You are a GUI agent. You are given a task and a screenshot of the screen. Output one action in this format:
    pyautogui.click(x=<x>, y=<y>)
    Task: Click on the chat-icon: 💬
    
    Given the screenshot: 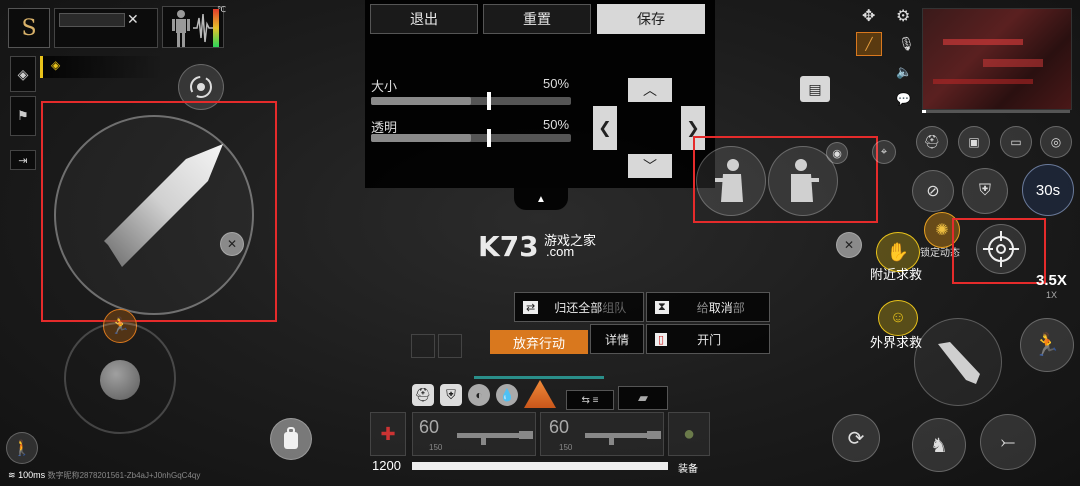 What is the action you would take?
    pyautogui.click(x=903, y=99)
    